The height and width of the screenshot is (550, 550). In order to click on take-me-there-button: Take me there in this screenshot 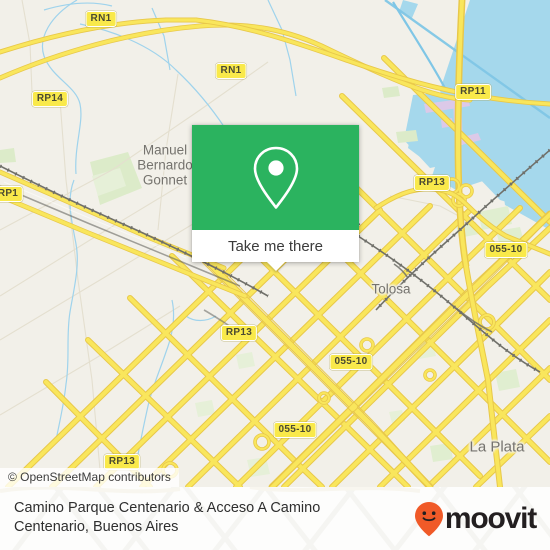, I will do `click(275, 246)`.